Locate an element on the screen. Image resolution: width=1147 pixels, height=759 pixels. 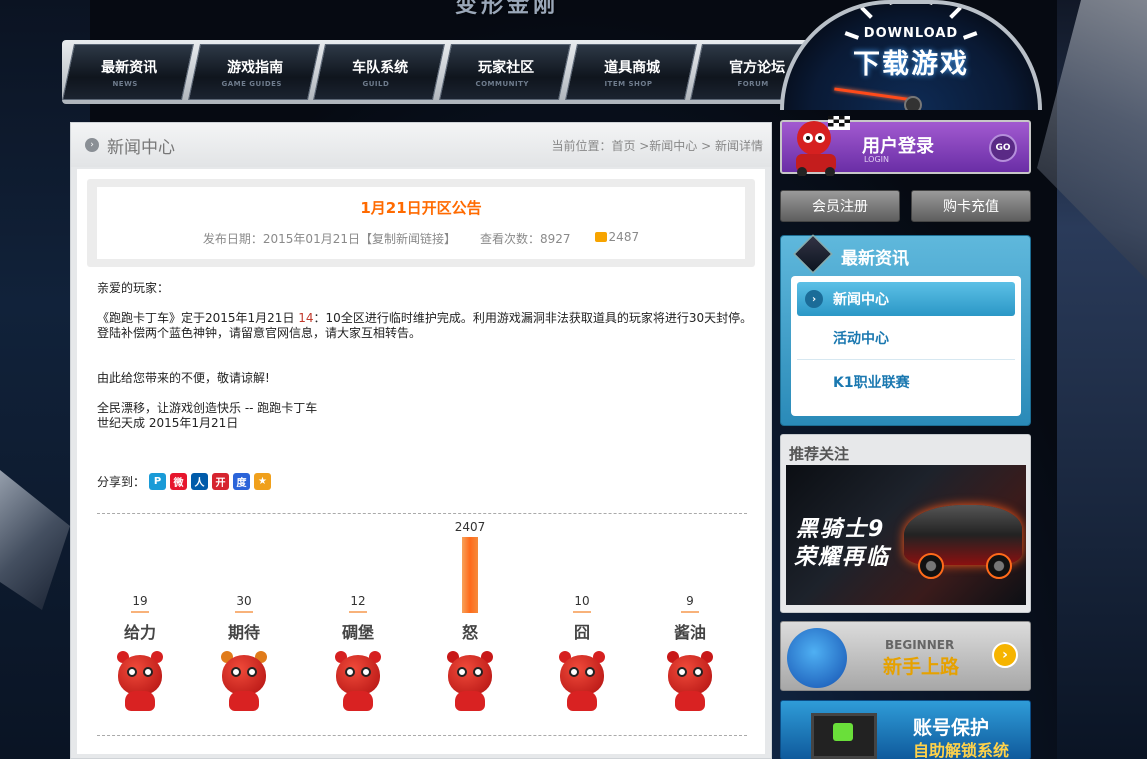
nav-sublabel: ITEM SHOP is located at coordinates (628, 83).